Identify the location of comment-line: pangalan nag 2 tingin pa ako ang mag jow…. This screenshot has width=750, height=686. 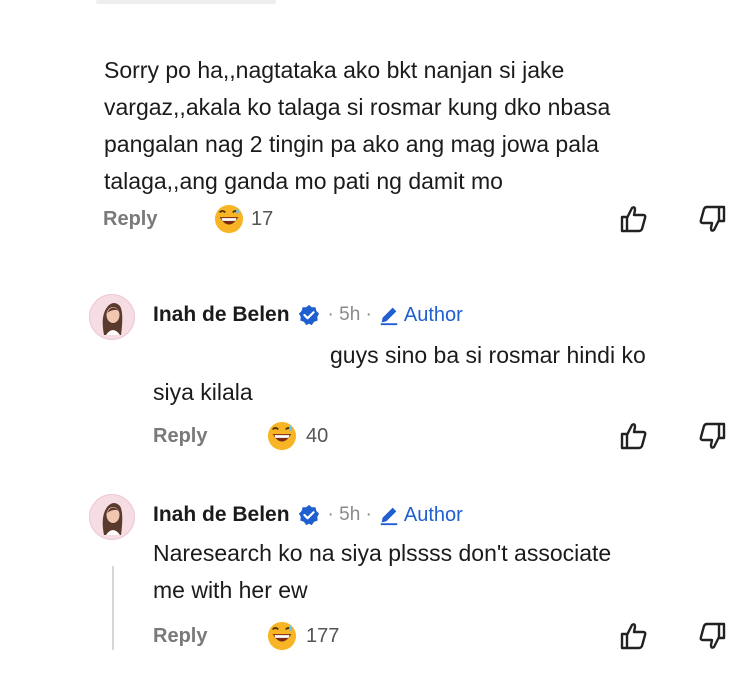
(351, 144).